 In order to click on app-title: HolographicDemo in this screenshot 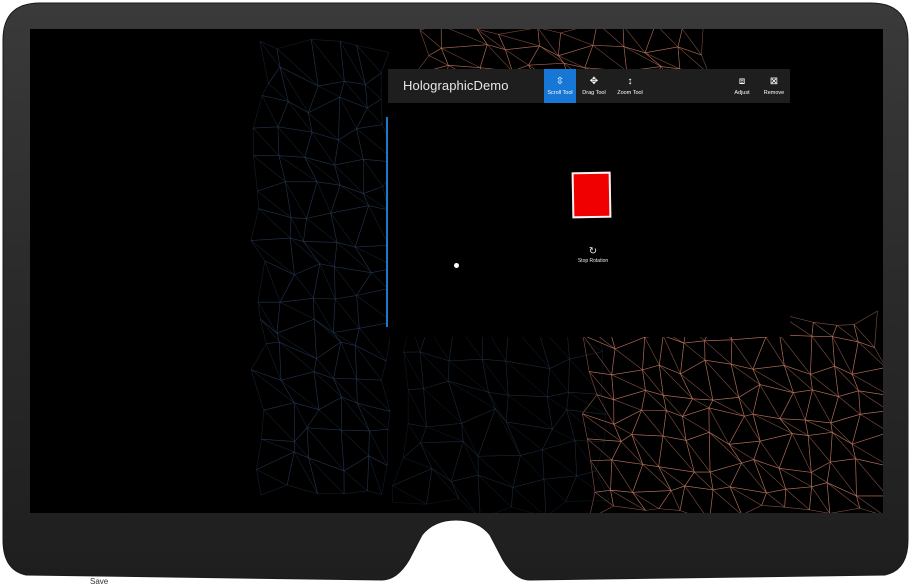, I will do `click(456, 85)`.